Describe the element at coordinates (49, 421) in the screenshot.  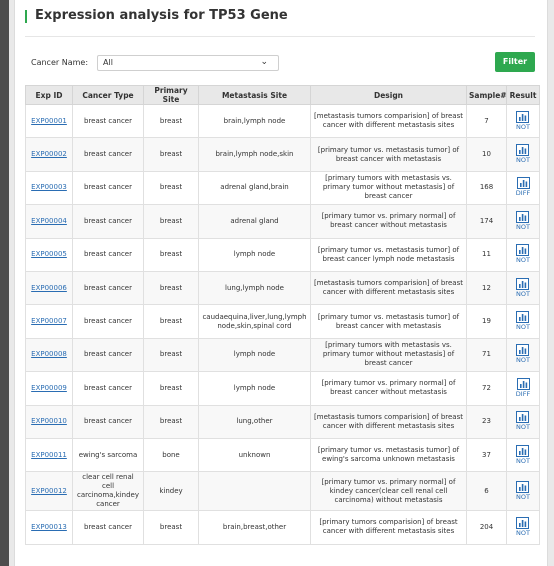
I see `exp-id-link: EXP00010` at that location.